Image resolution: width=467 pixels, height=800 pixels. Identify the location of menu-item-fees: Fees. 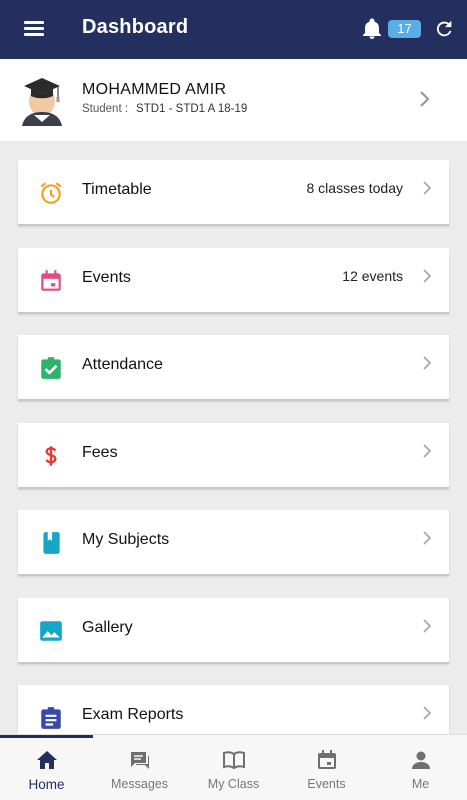
(233, 456).